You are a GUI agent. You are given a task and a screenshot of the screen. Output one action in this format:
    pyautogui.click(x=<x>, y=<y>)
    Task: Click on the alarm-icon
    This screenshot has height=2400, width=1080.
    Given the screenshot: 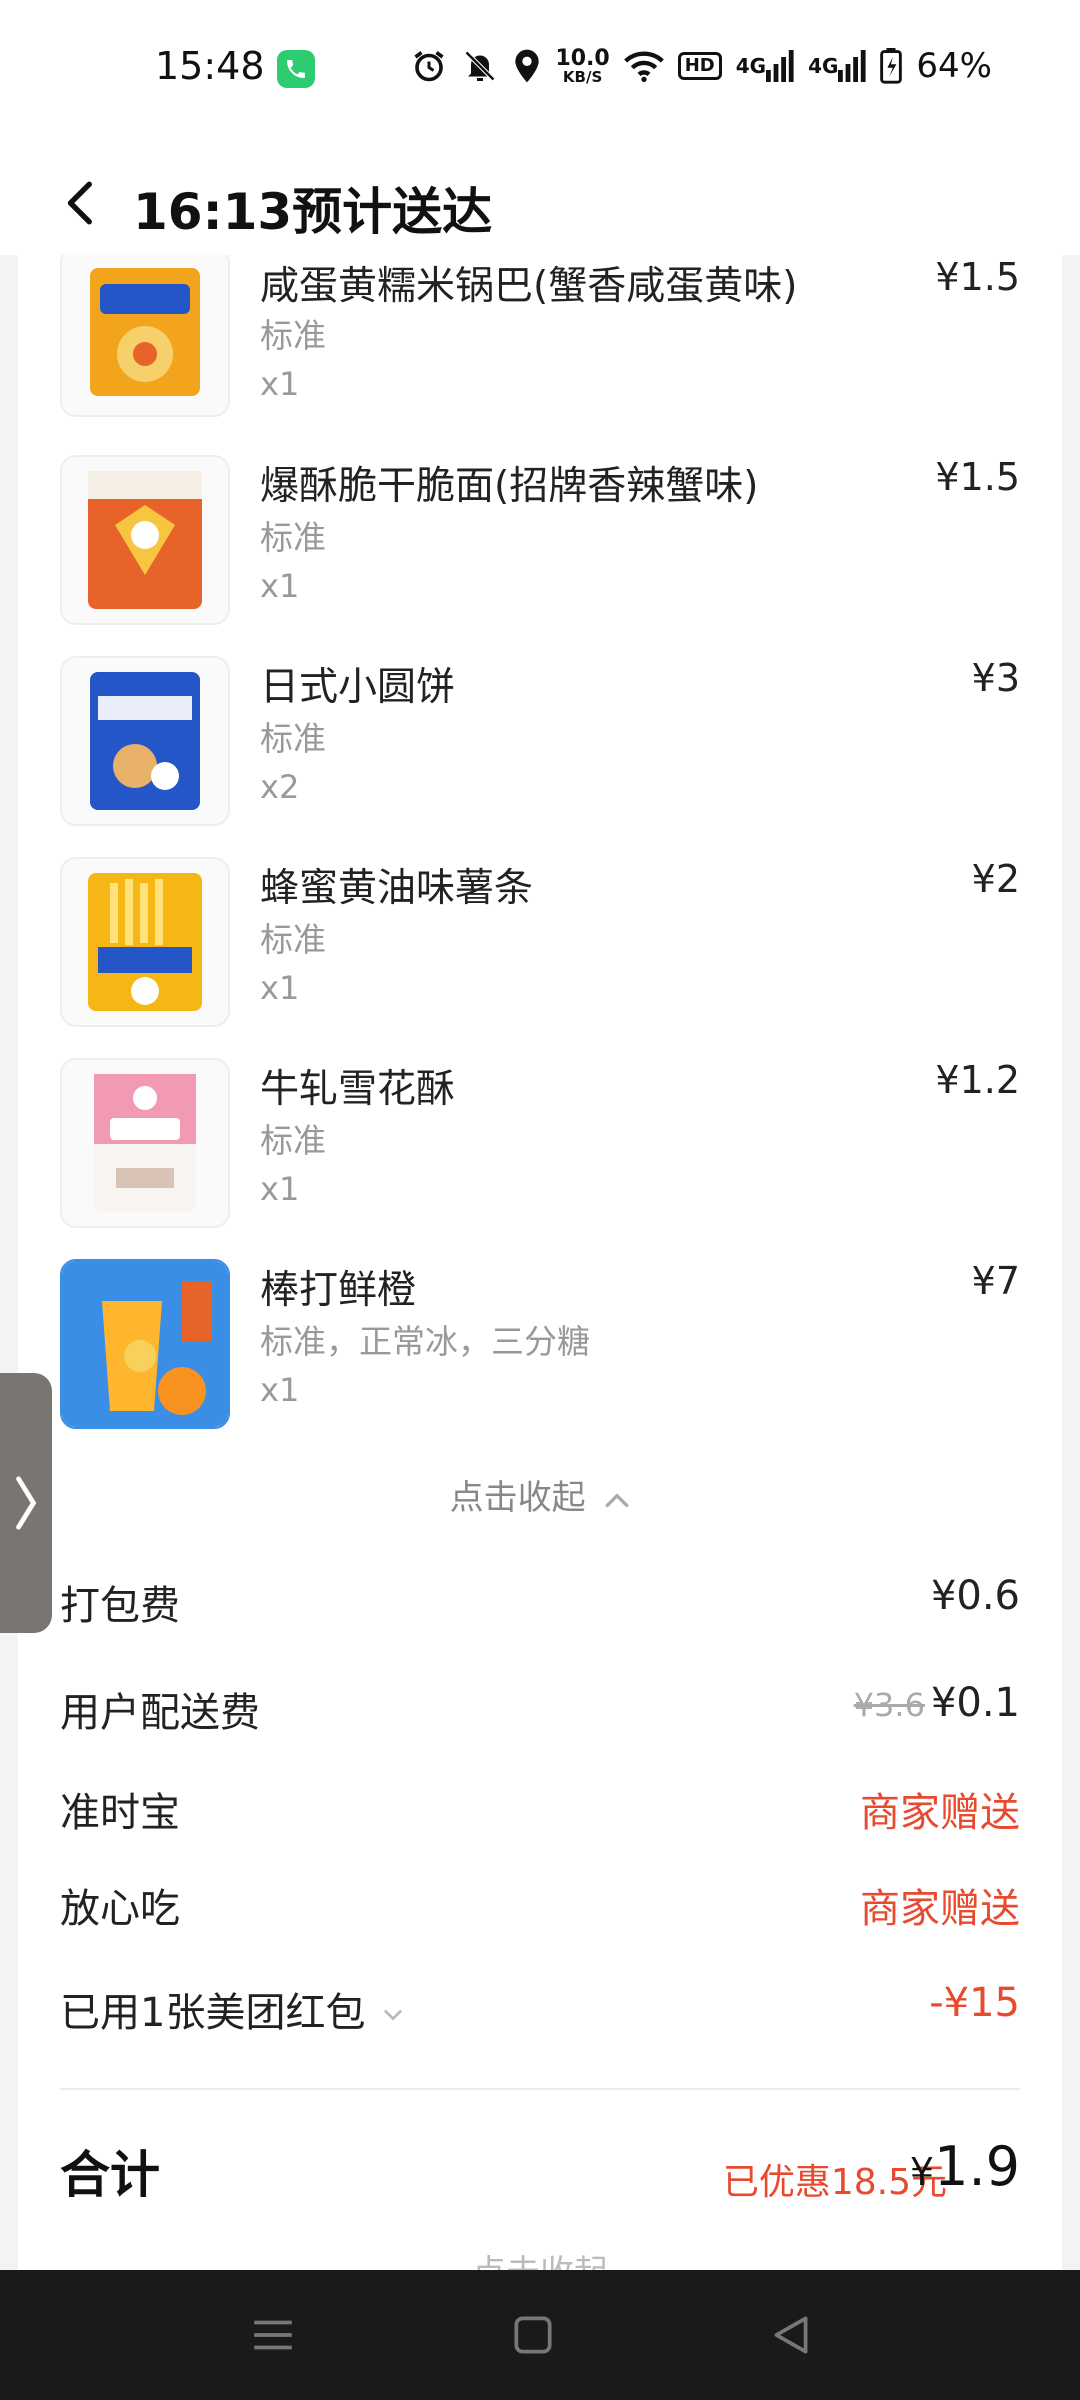 What is the action you would take?
    pyautogui.click(x=429, y=66)
    